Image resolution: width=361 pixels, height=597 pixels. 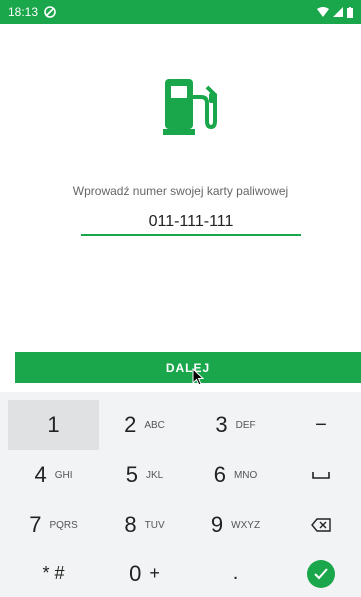 I want to click on key-1: 1, so click(x=53, y=425).